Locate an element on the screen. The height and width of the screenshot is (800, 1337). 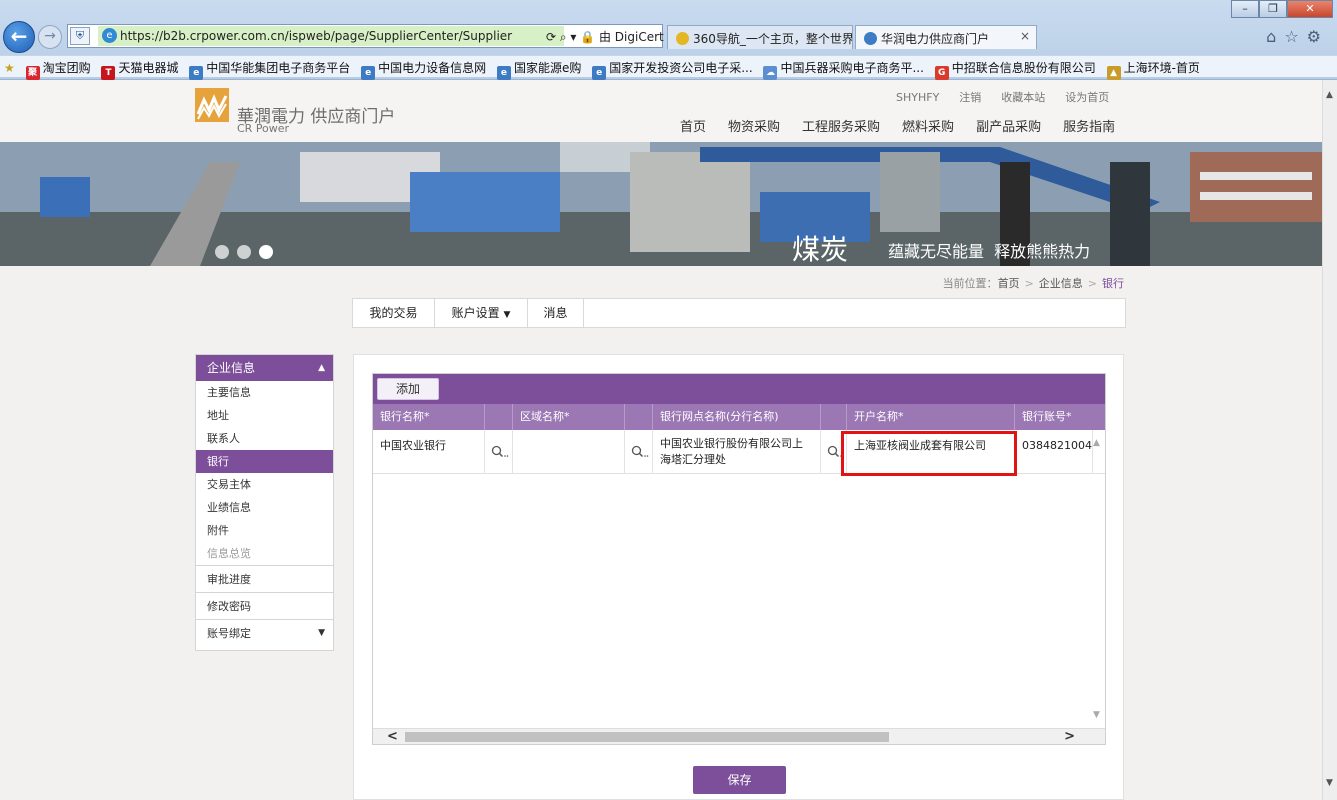
favorites-star-icon: ☆ is located at coordinates (1295, 36).